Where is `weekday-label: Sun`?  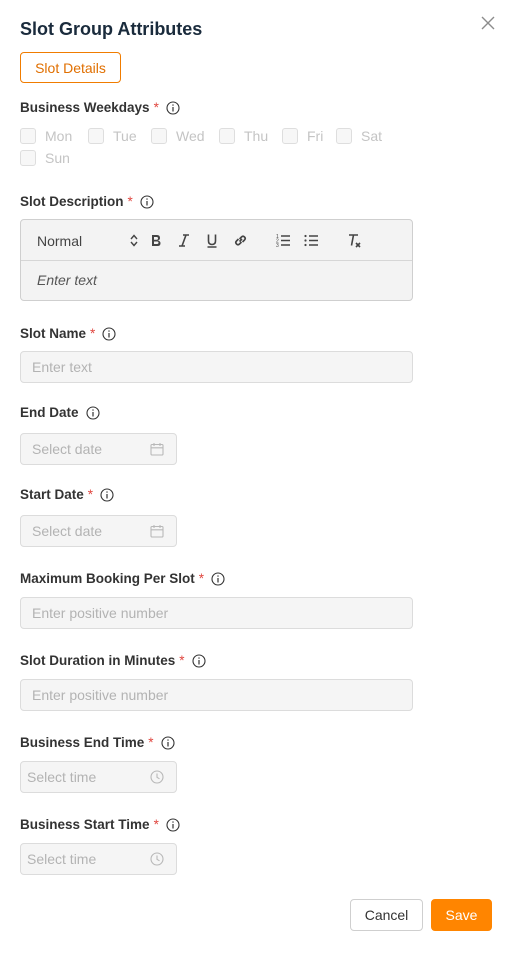 weekday-label: Sun is located at coordinates (57, 158).